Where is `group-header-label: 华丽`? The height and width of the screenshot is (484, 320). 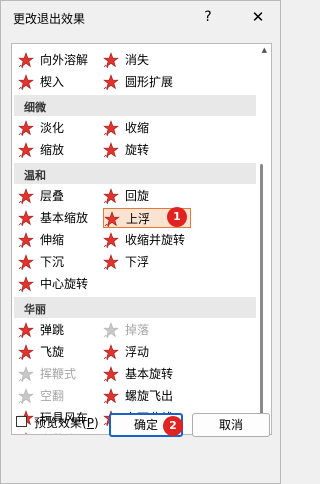
group-header-label: 华丽 is located at coordinates (35, 309).